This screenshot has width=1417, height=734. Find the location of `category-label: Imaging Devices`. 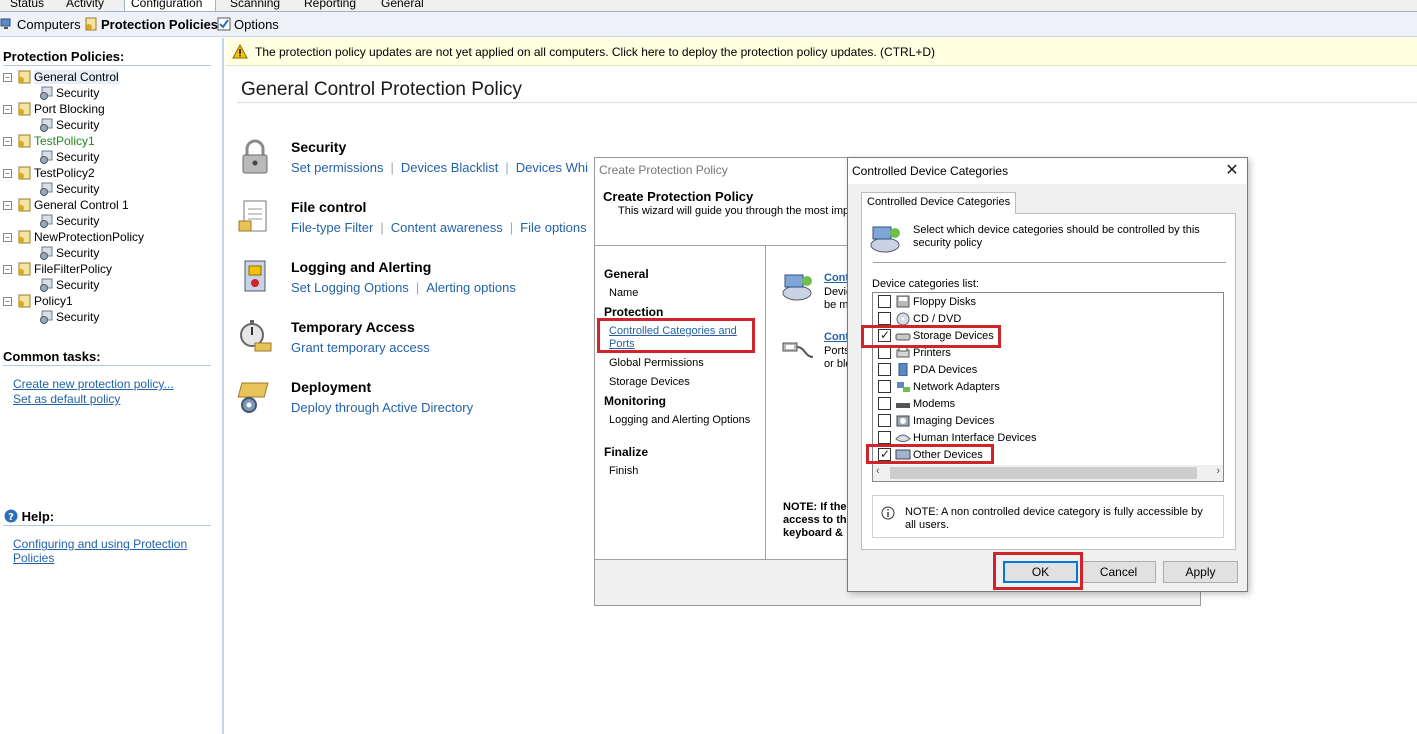

category-label: Imaging Devices is located at coordinates (954, 421).